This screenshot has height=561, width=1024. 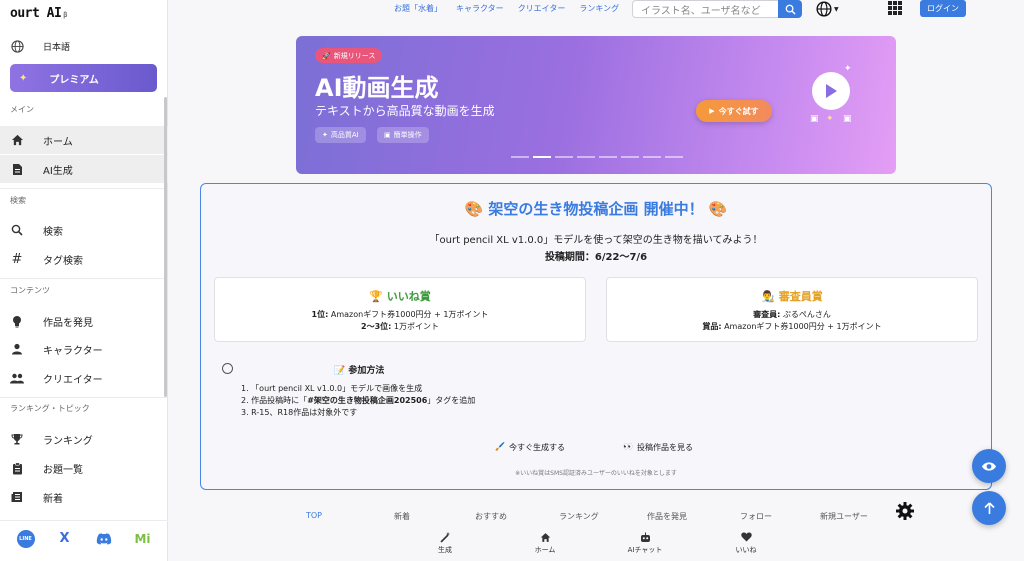 I want to click on howto-step: 2. 作品投稿時に「#架空の生き物投稿企画202506」タグを追加, so click(x=358, y=400).